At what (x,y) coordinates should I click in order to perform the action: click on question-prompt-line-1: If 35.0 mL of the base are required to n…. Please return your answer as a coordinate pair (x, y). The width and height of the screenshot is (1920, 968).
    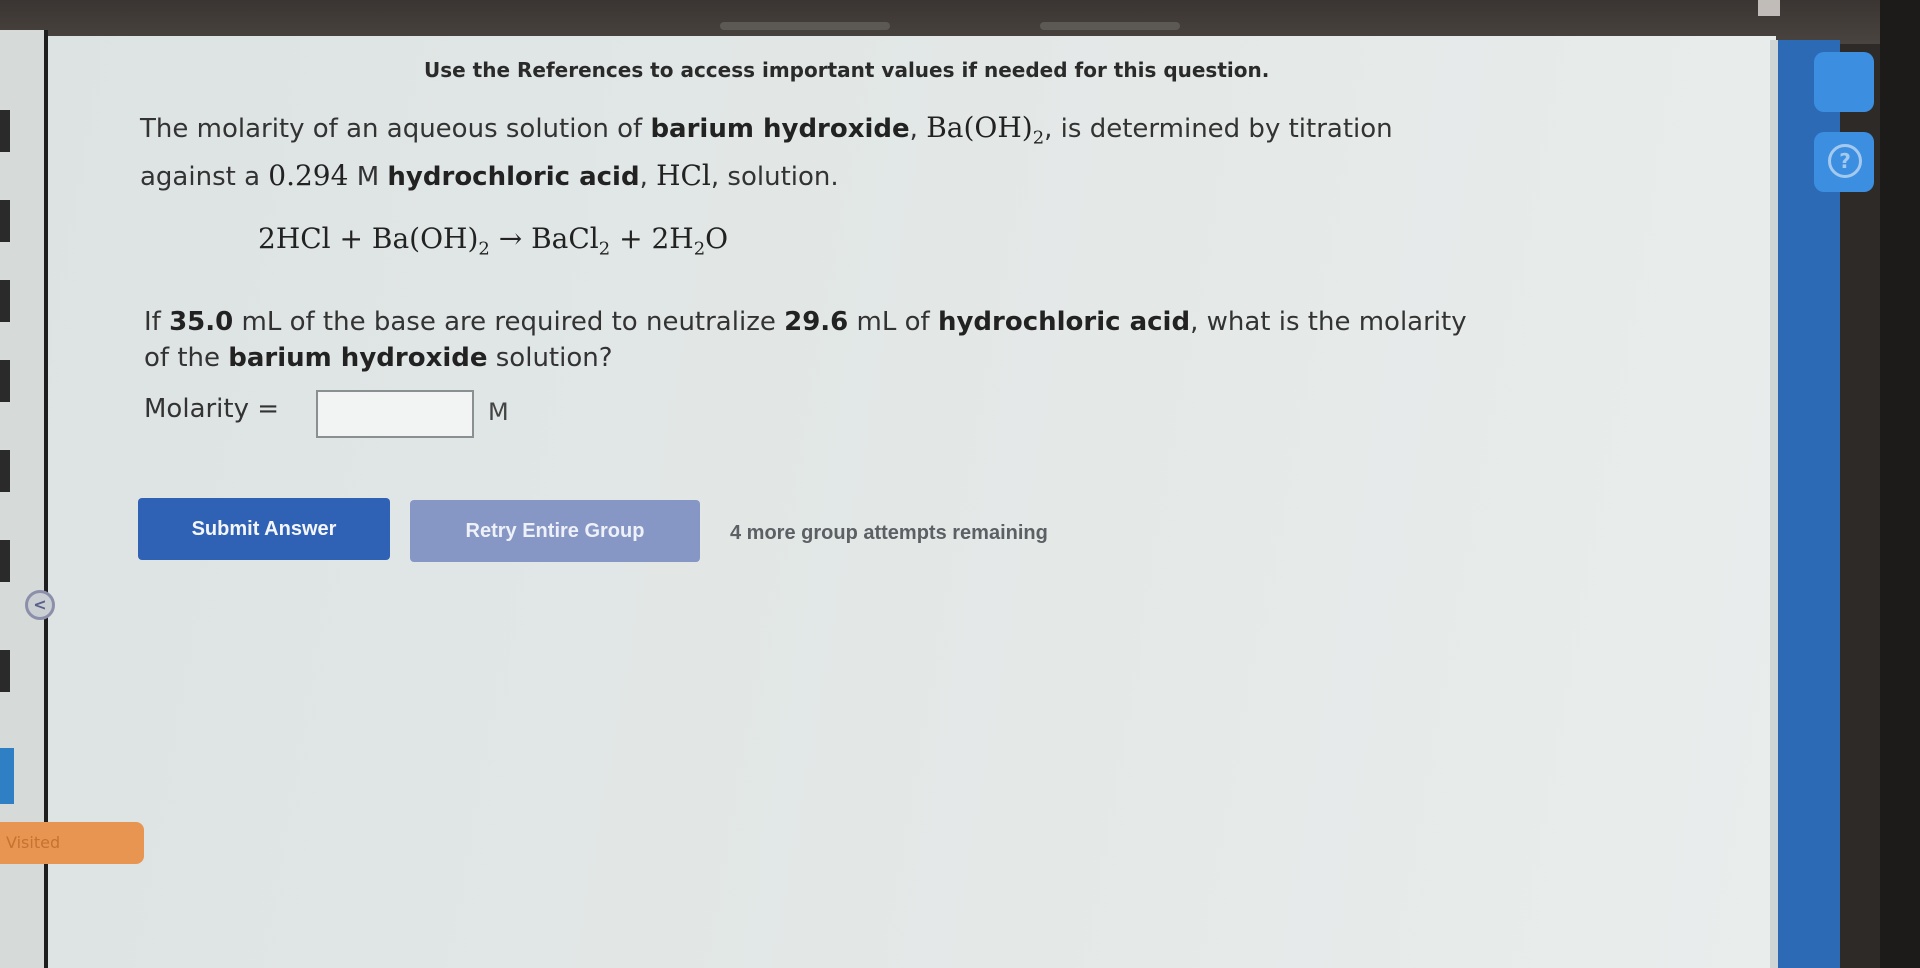
    Looking at the image, I should click on (805, 322).